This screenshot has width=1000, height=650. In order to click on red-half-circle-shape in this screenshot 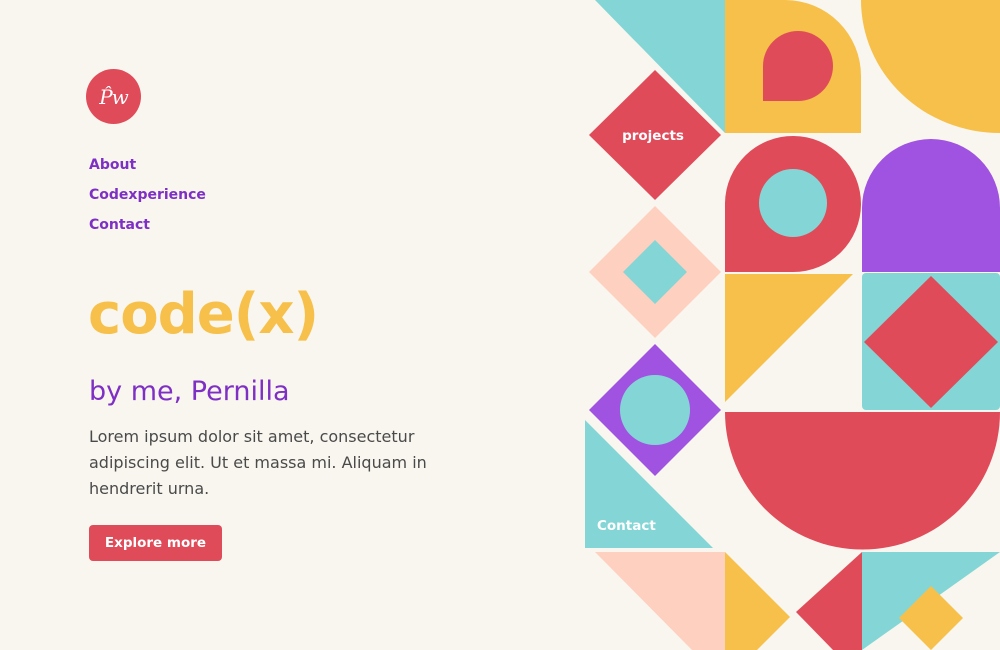, I will do `click(862, 481)`.